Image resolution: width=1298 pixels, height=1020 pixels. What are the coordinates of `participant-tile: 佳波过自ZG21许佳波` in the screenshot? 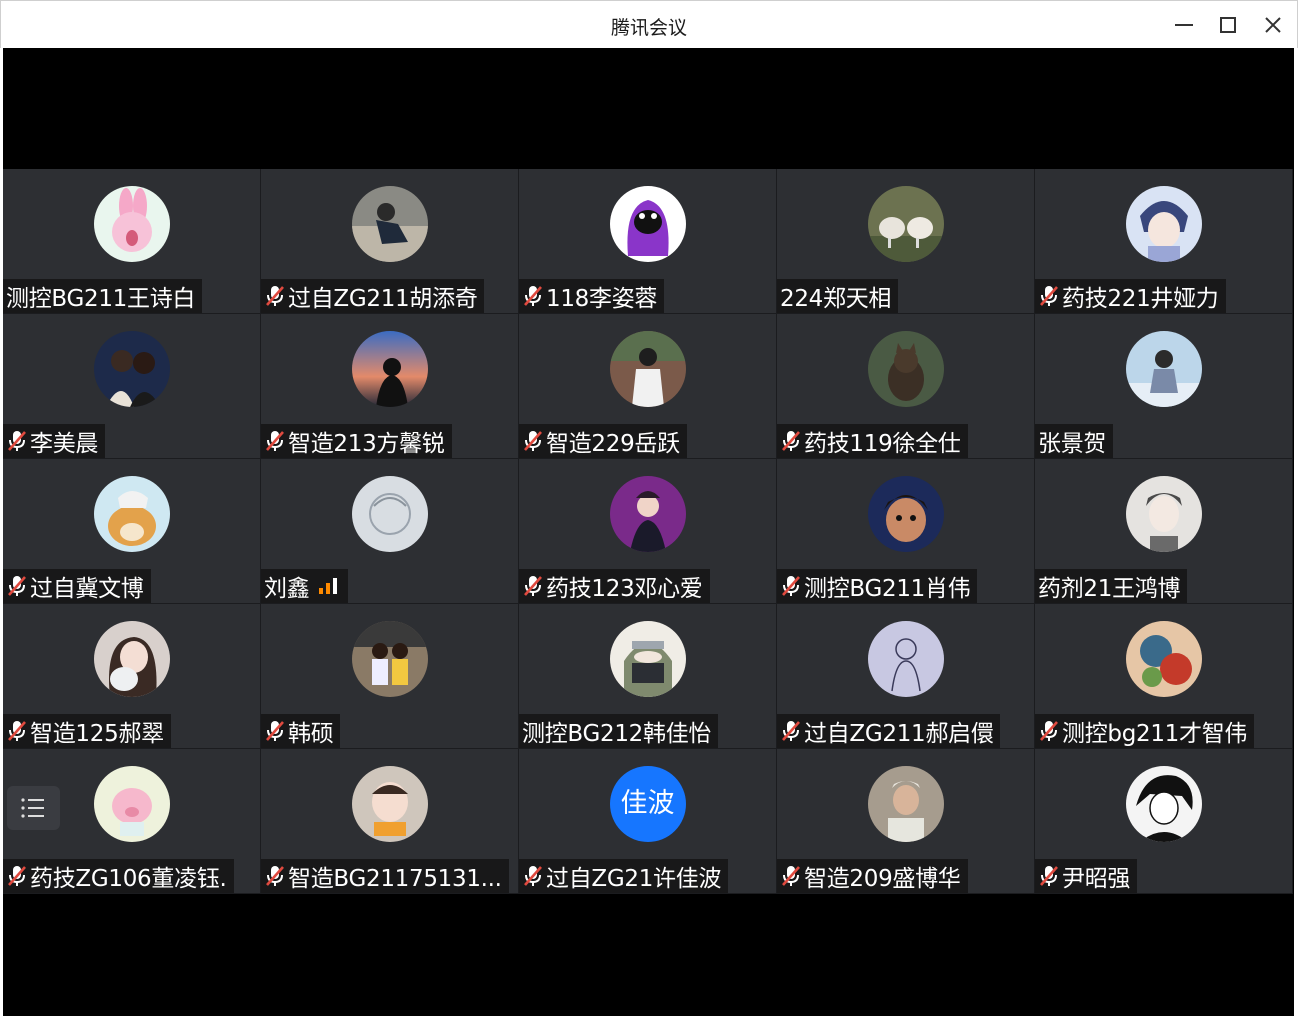 It's located at (648, 821).